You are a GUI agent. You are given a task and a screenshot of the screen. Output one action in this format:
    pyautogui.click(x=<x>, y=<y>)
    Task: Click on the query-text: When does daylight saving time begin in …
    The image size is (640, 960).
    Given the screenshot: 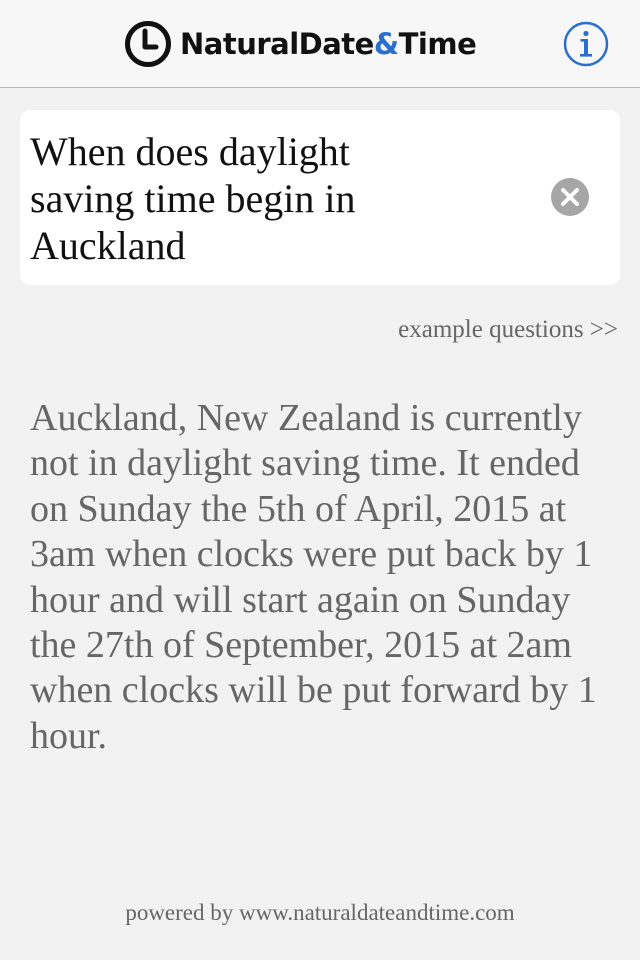 What is the action you would take?
    pyautogui.click(x=280, y=198)
    